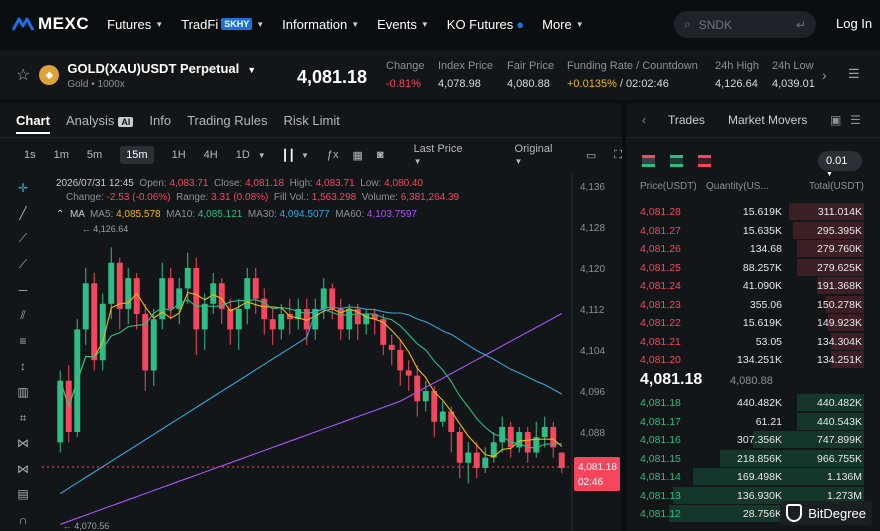 The width and height of the screenshot is (880, 531). Describe the element at coordinates (23, 520) in the screenshot. I see `magnet-icon: ∩` at that location.